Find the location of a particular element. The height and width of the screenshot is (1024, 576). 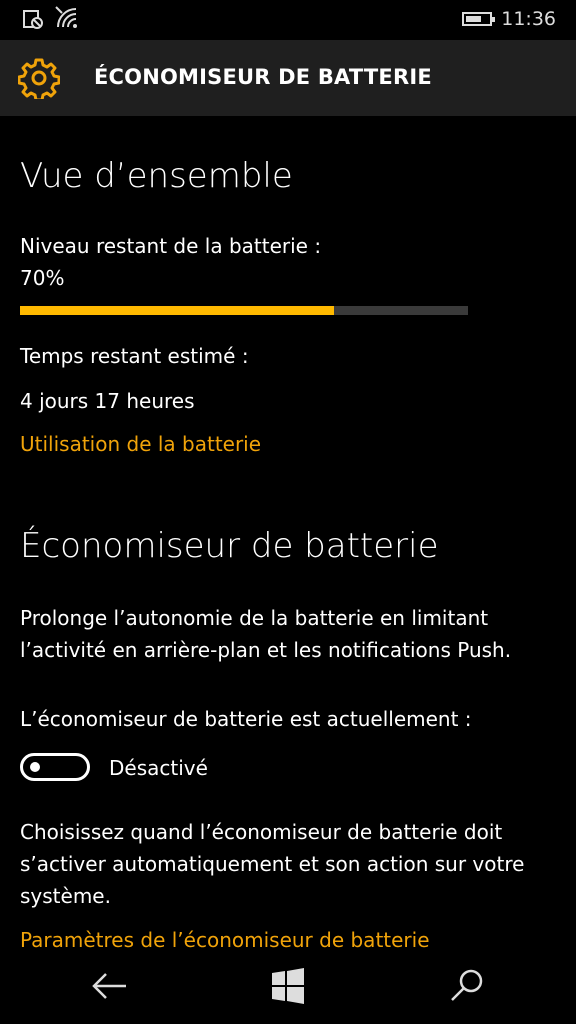

toggle-state-label: Désactivé is located at coordinates (158, 768).